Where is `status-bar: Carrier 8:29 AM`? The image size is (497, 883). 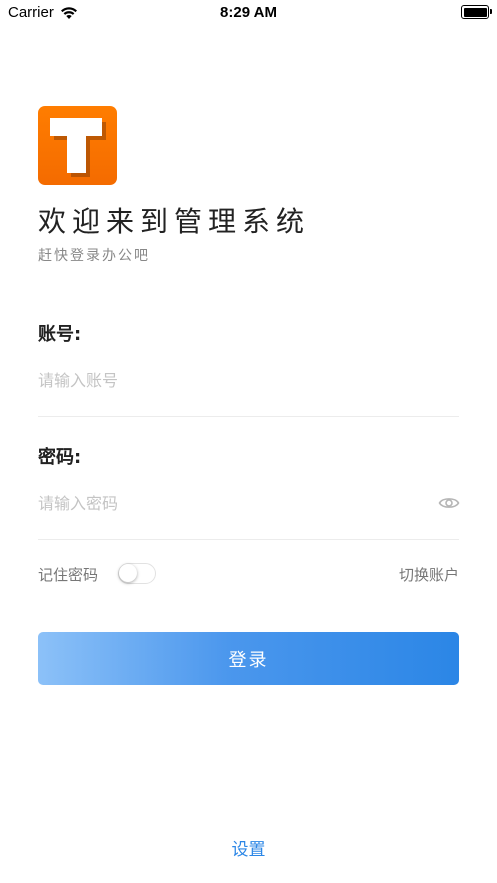
status-bar: Carrier 8:29 AM is located at coordinates (248, 13).